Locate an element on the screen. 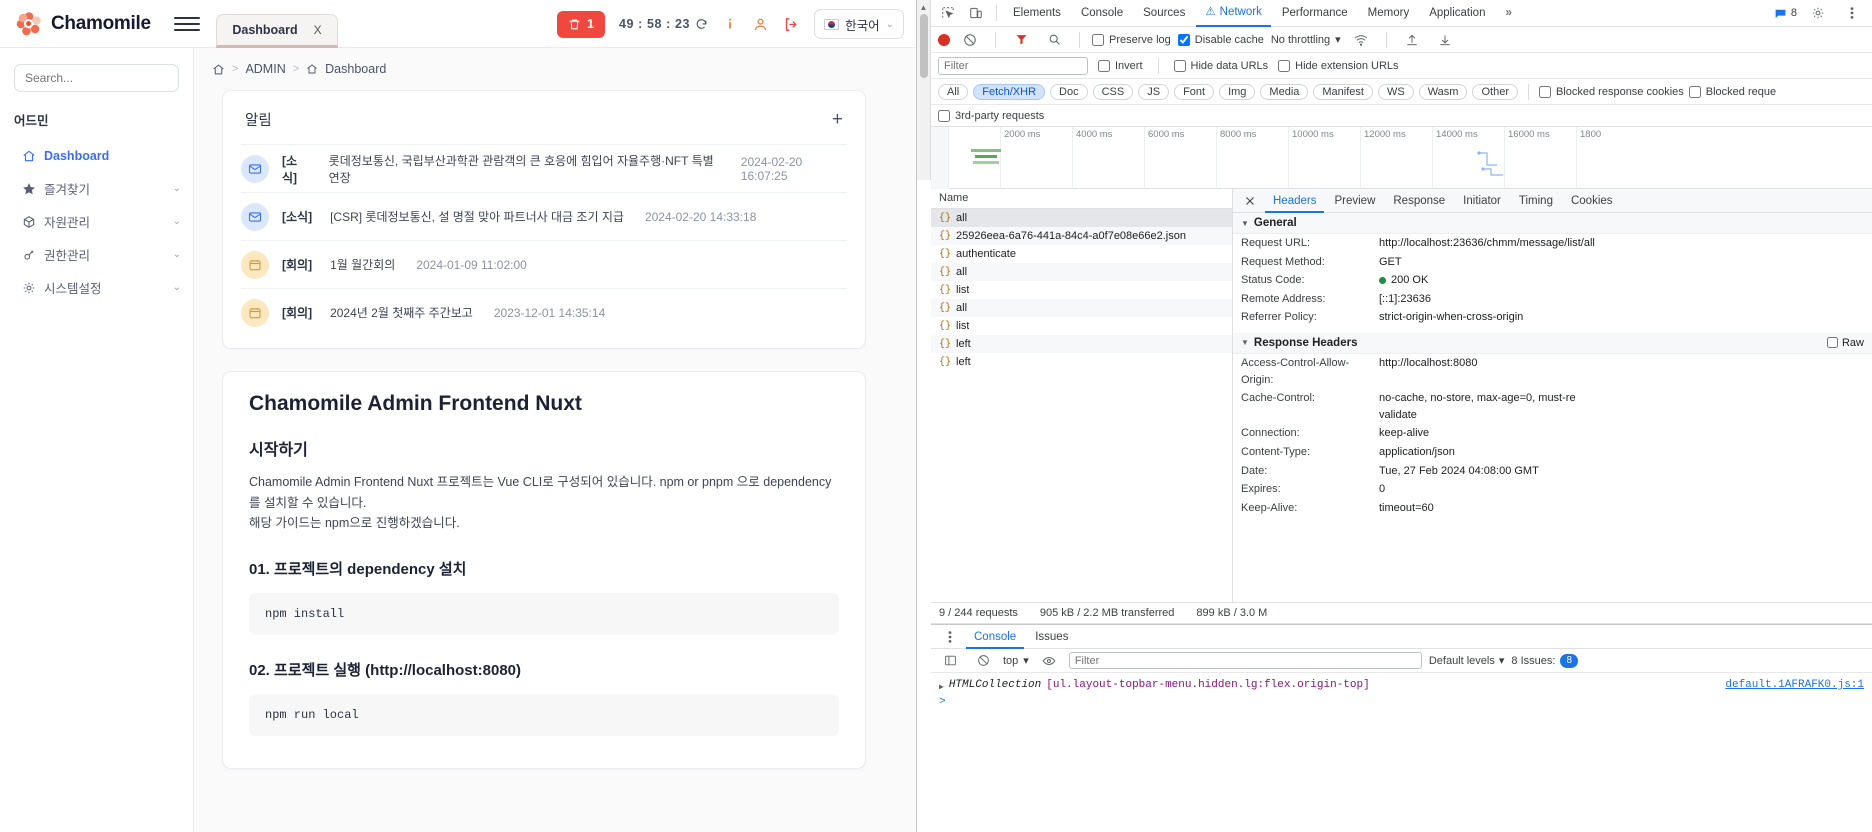 This screenshot has height=832, width=1872. settings-gear-icon is located at coordinates (1818, 13).